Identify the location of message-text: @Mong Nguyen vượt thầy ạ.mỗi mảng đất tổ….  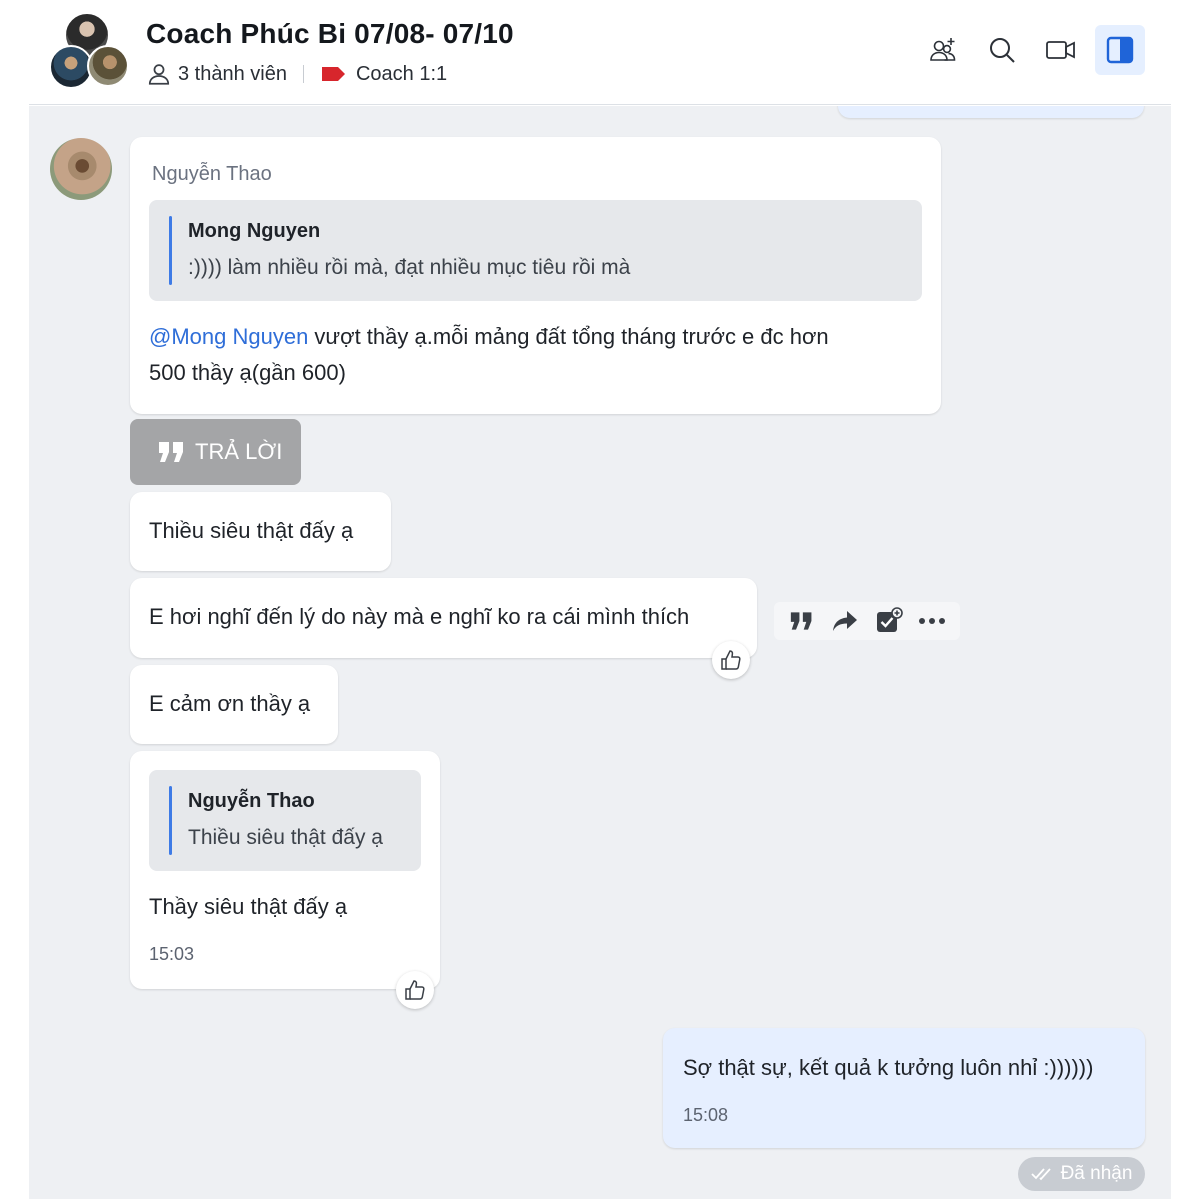
(536, 355).